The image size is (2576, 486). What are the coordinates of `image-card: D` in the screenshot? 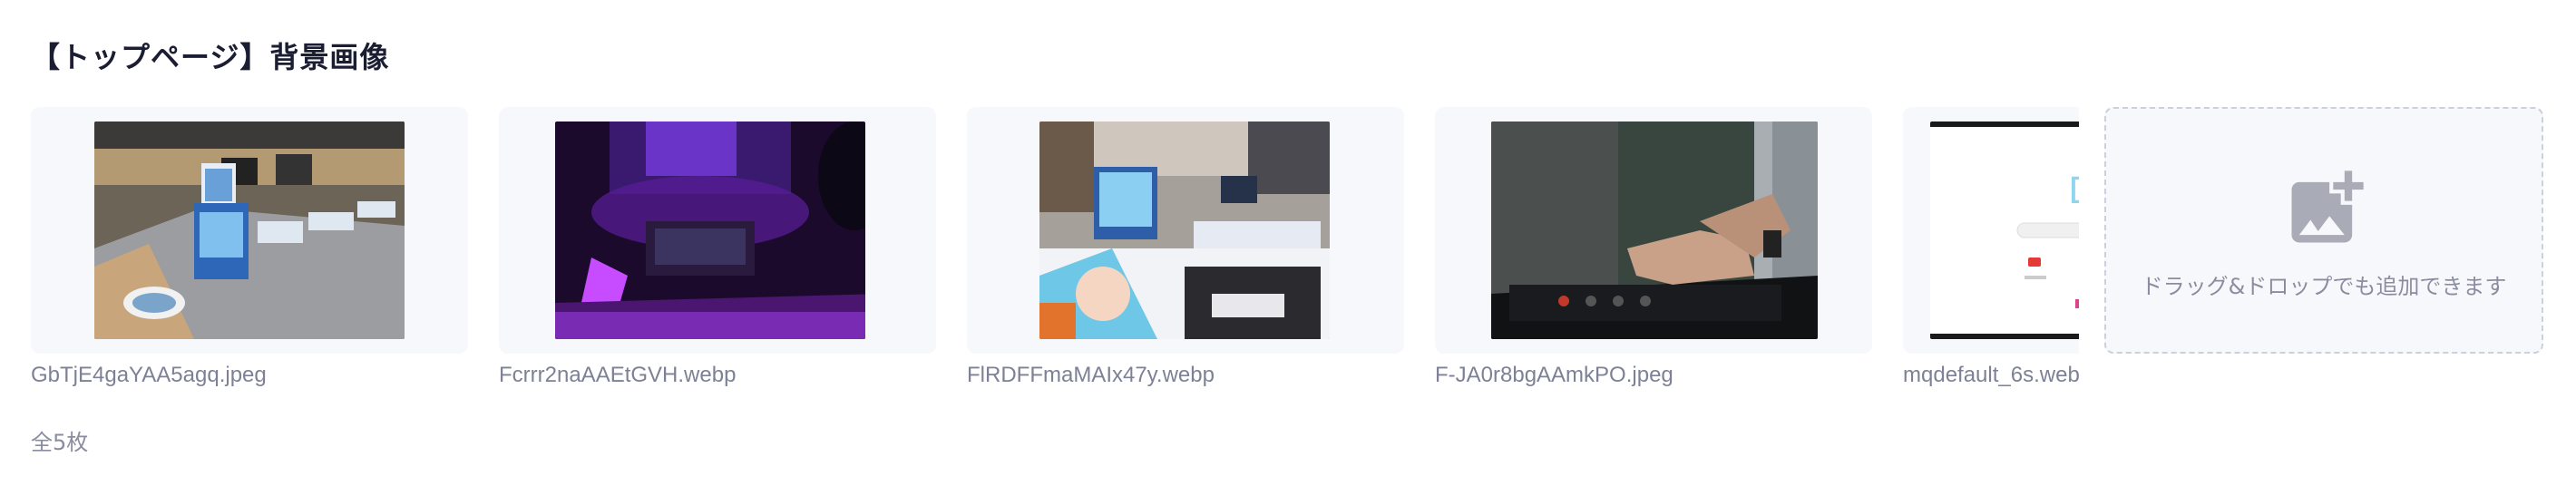 It's located at (1991, 230).